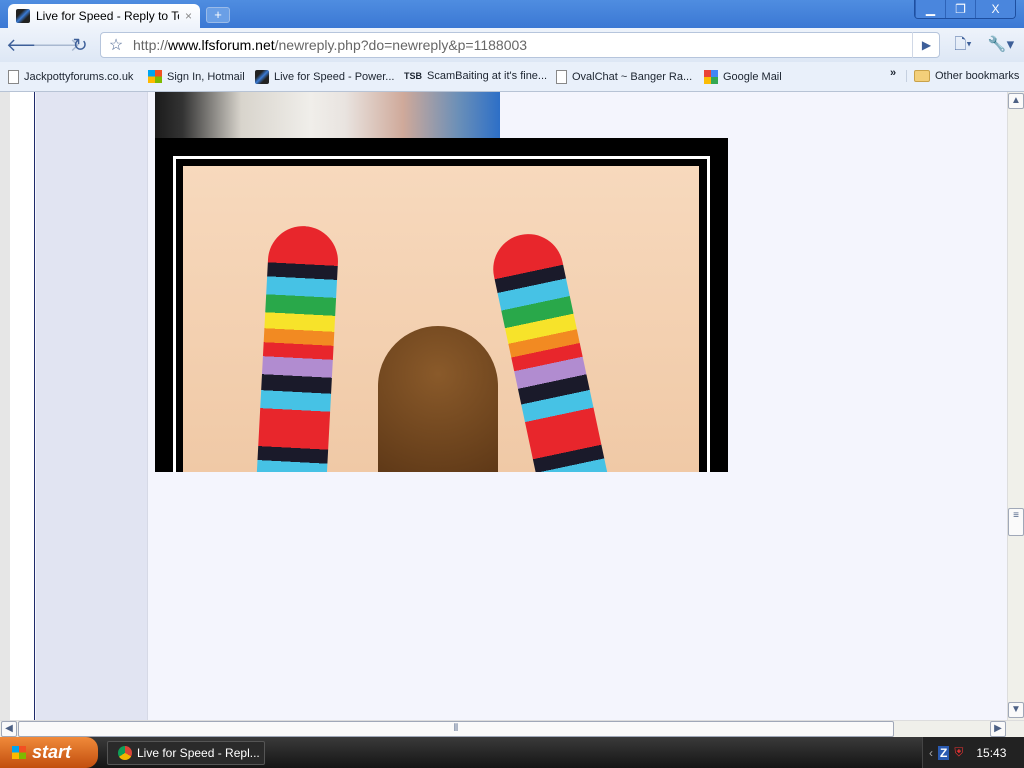 The width and height of the screenshot is (1024, 768). I want to click on tab-live-for-speed: Live for Speed - Reply to To... ×, so click(104, 16).